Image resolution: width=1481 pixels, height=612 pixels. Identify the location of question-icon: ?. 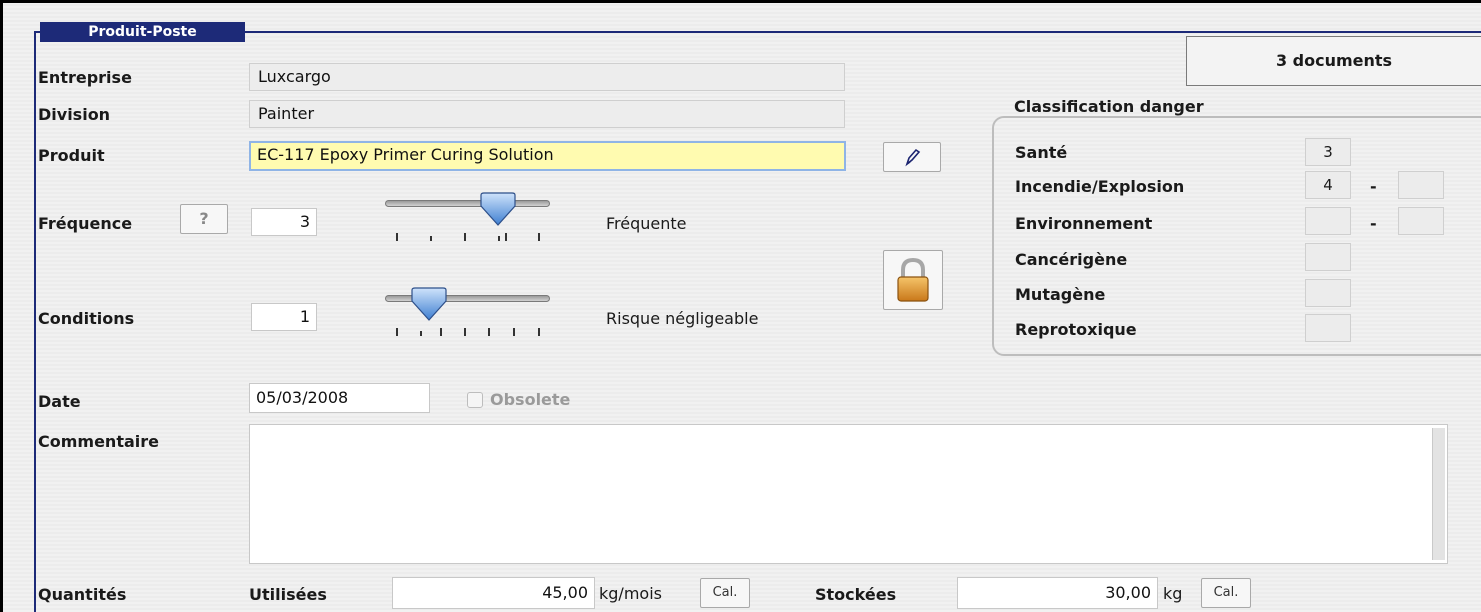
(204, 218).